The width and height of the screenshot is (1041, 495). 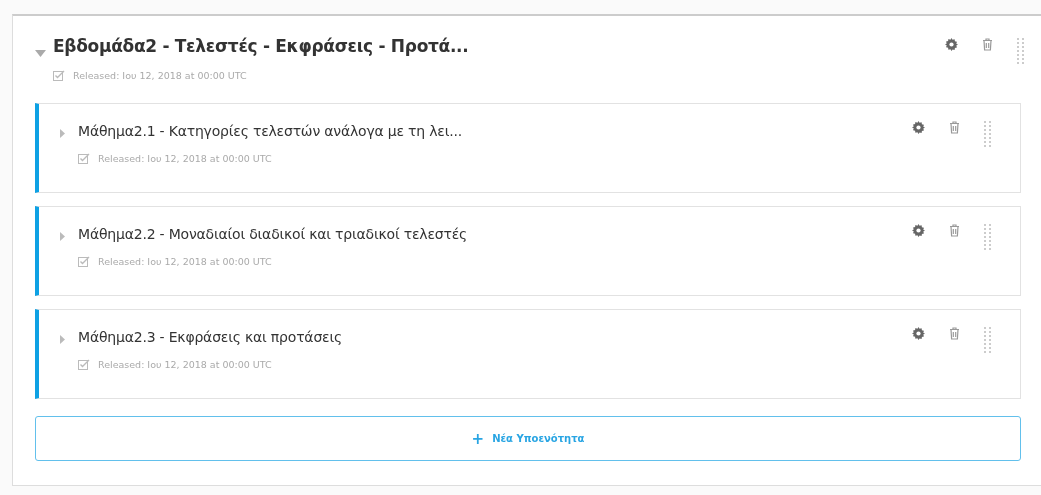 I want to click on caret-down-icon, so click(x=40, y=53).